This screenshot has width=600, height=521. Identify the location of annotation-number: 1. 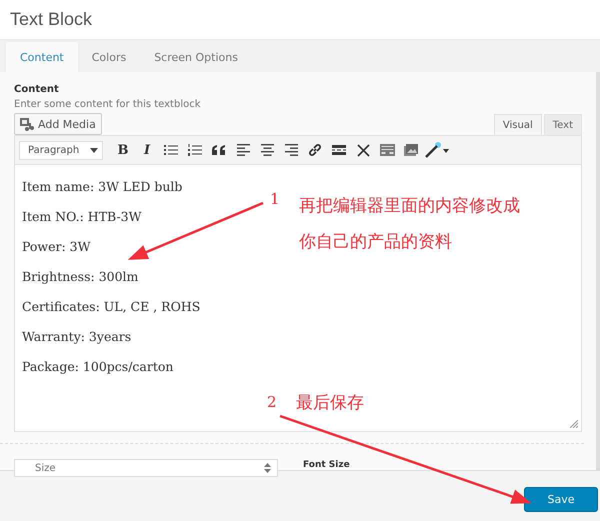
(275, 199).